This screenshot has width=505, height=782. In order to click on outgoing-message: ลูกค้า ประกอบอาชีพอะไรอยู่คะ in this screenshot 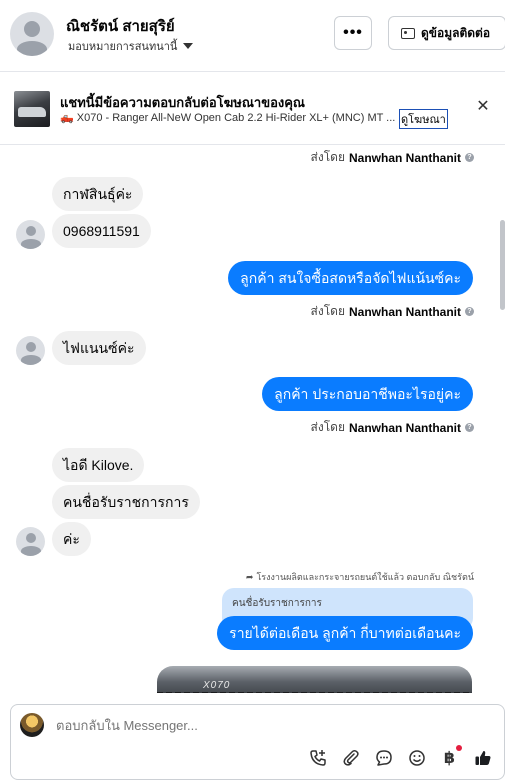, I will do `click(367, 394)`.